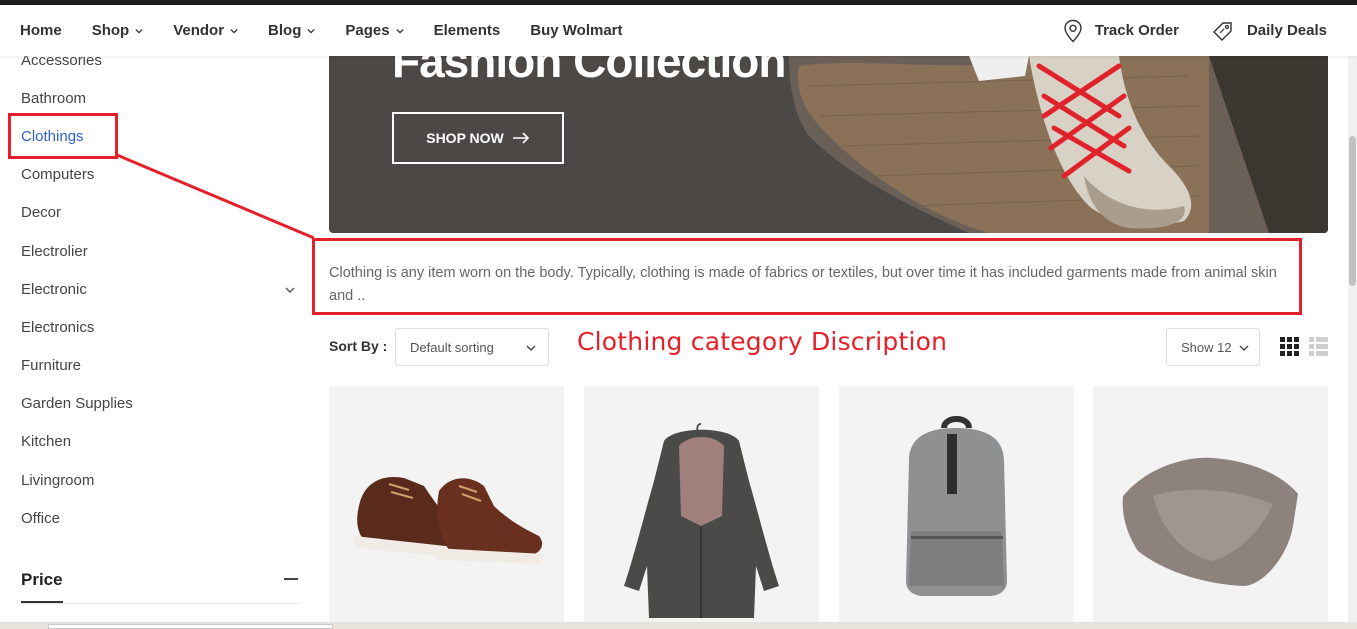 The height and width of the screenshot is (629, 1357). What do you see at coordinates (762, 341) in the screenshot?
I see `annotation-label: Clothing category Discription` at bounding box center [762, 341].